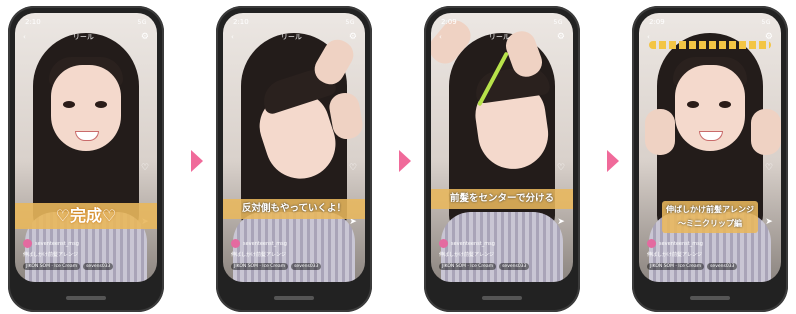 The height and width of the screenshot is (314, 796). I want to click on reel-topbar: ‹ ⚙, so click(710, 37).